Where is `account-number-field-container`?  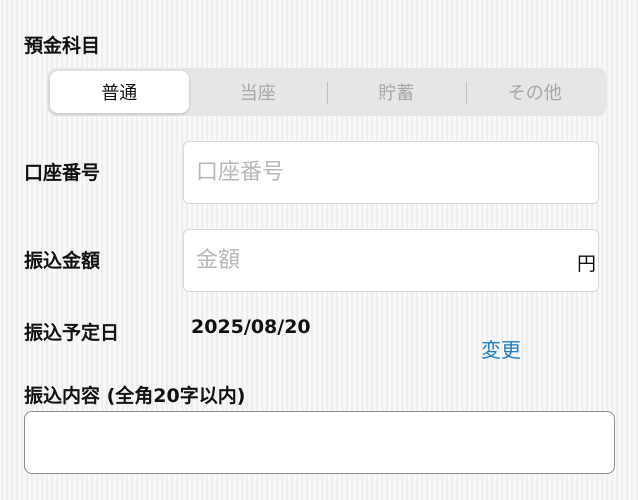 account-number-field-container is located at coordinates (391, 172).